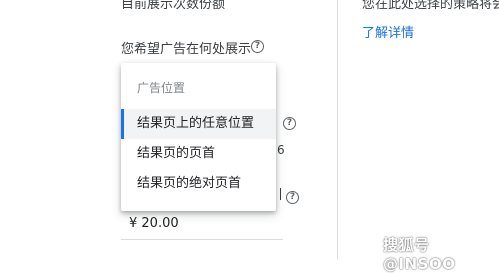 The width and height of the screenshot is (499, 273). Describe the element at coordinates (154, 223) in the screenshot. I see `bid-amount-value: ¥ 20.00` at that location.